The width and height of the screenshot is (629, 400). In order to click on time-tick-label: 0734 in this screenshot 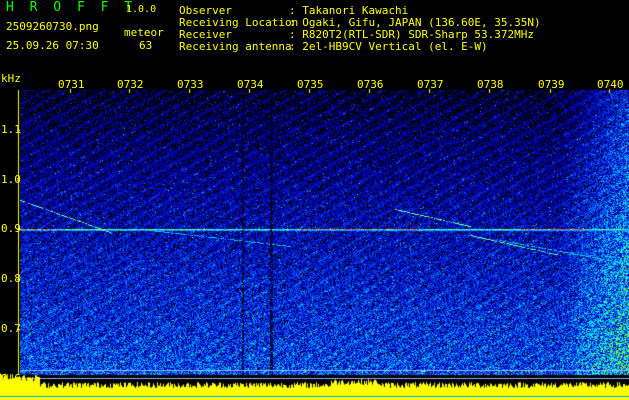, I will do `click(250, 84)`.